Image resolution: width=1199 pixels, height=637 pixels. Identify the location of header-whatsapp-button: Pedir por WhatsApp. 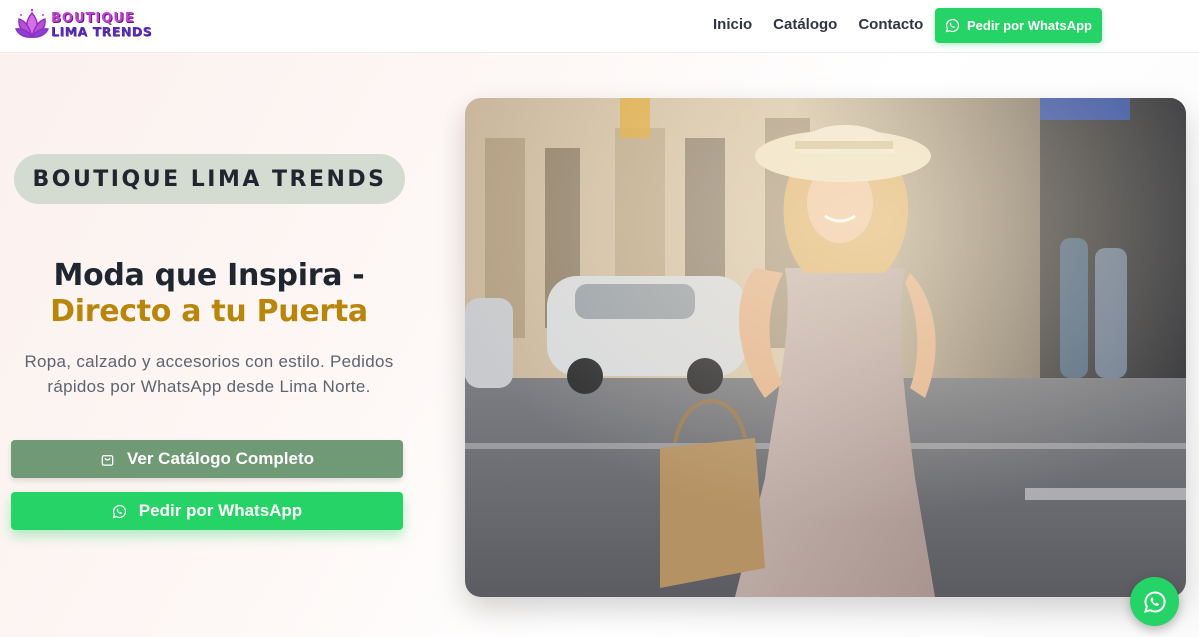
(1018, 25).